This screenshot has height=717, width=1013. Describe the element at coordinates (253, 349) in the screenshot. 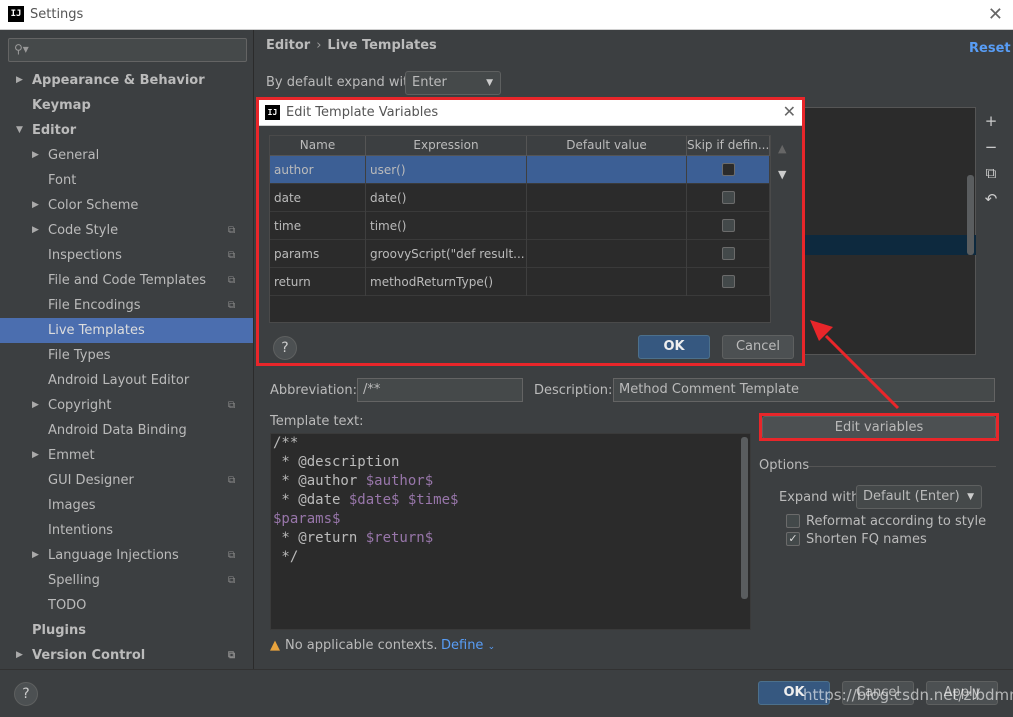

I see `splitter` at that location.